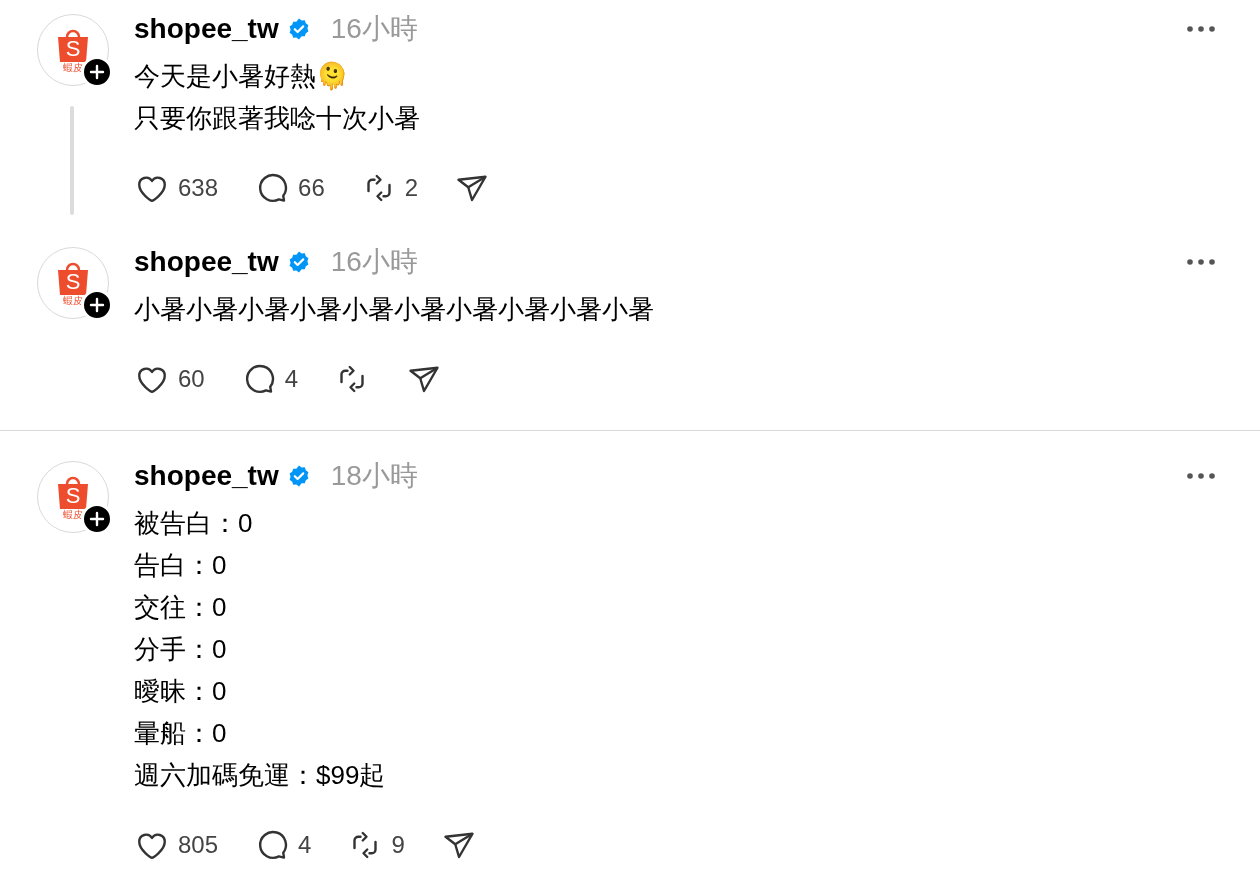 The image size is (1260, 874). Describe the element at coordinates (241, 76) in the screenshot. I see `post-text-line: 今天是小暑好熱🫠` at that location.